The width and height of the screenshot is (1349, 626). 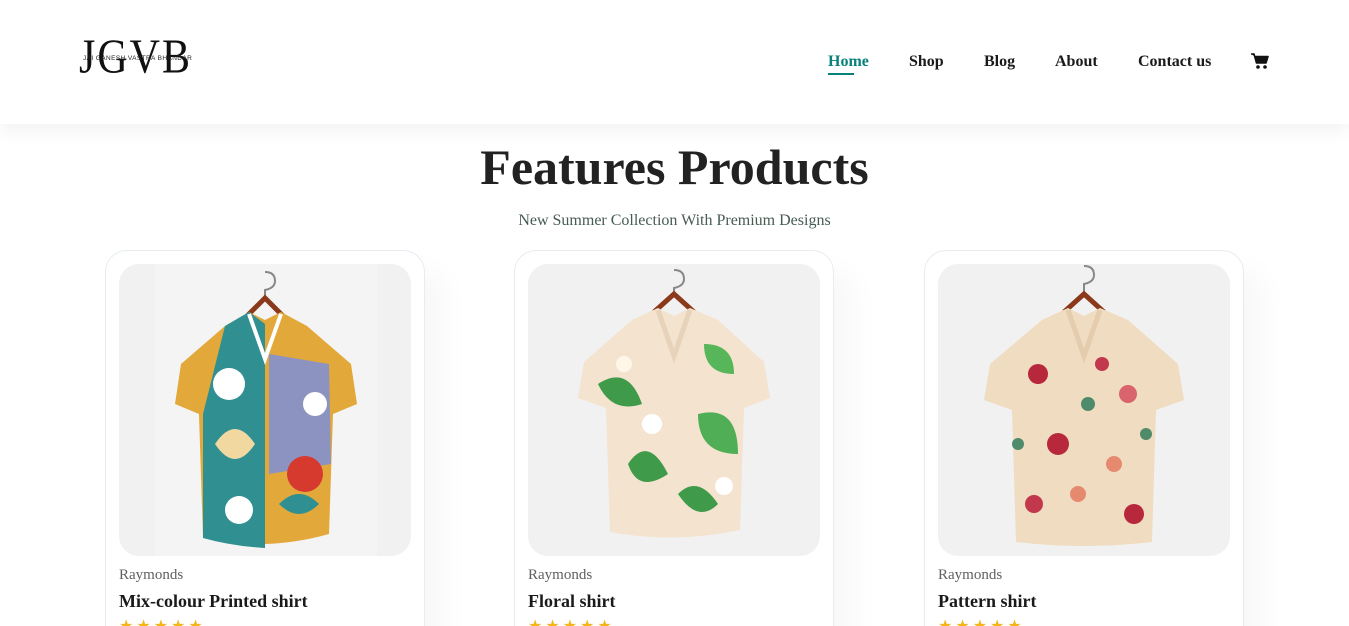 I want to click on nav-blog: Blog, so click(x=999, y=62).